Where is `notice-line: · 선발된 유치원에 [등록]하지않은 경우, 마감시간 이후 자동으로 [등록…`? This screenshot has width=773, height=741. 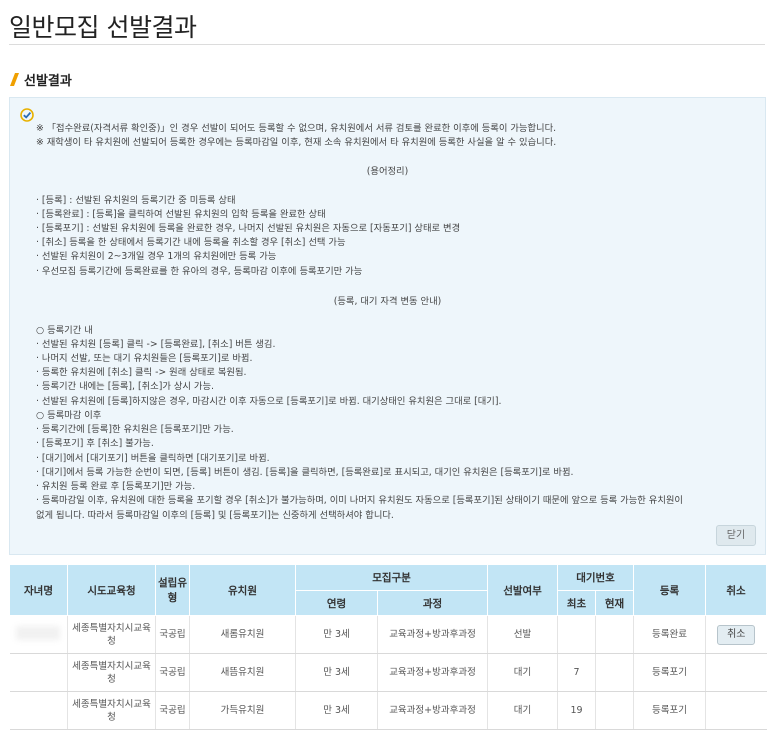 notice-line: · 선발된 유치원에 [등록]하지않은 경우, 마감시간 이후 자동으로 [등록… is located at coordinates (269, 401).